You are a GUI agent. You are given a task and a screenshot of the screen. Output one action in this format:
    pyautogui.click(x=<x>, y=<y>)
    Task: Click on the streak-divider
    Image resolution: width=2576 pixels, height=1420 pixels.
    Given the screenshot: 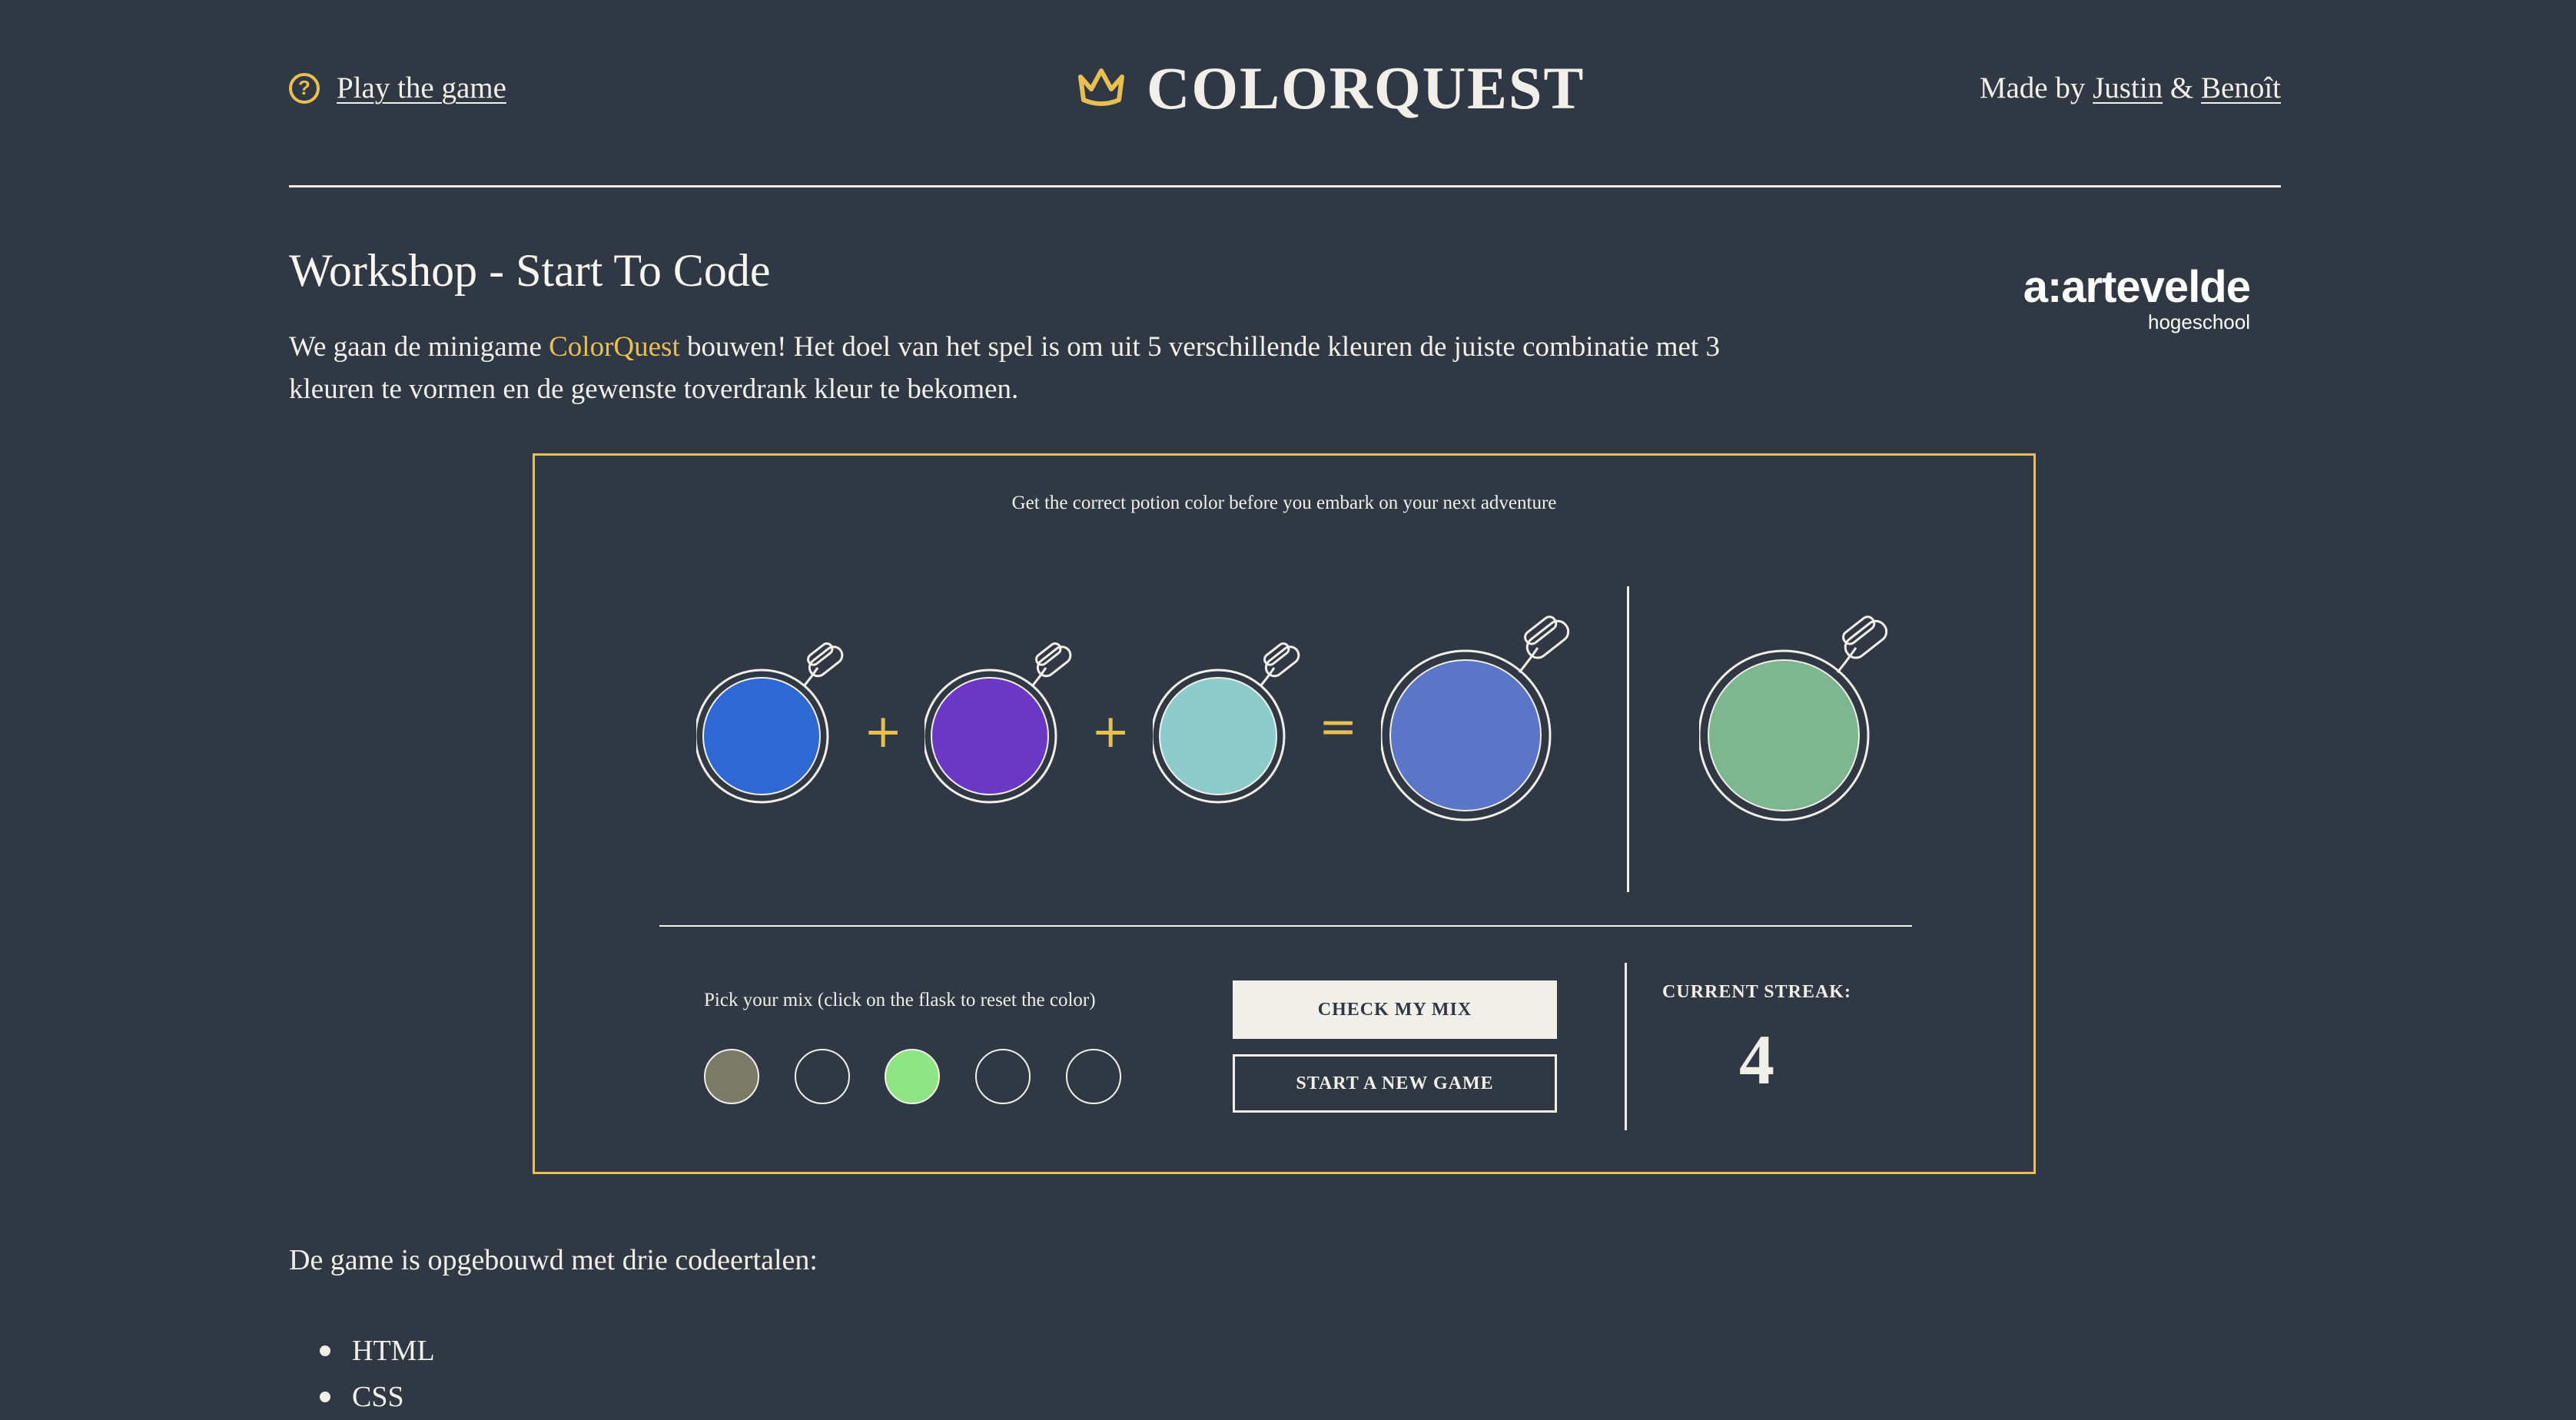 What is the action you would take?
    pyautogui.click(x=1626, y=1046)
    